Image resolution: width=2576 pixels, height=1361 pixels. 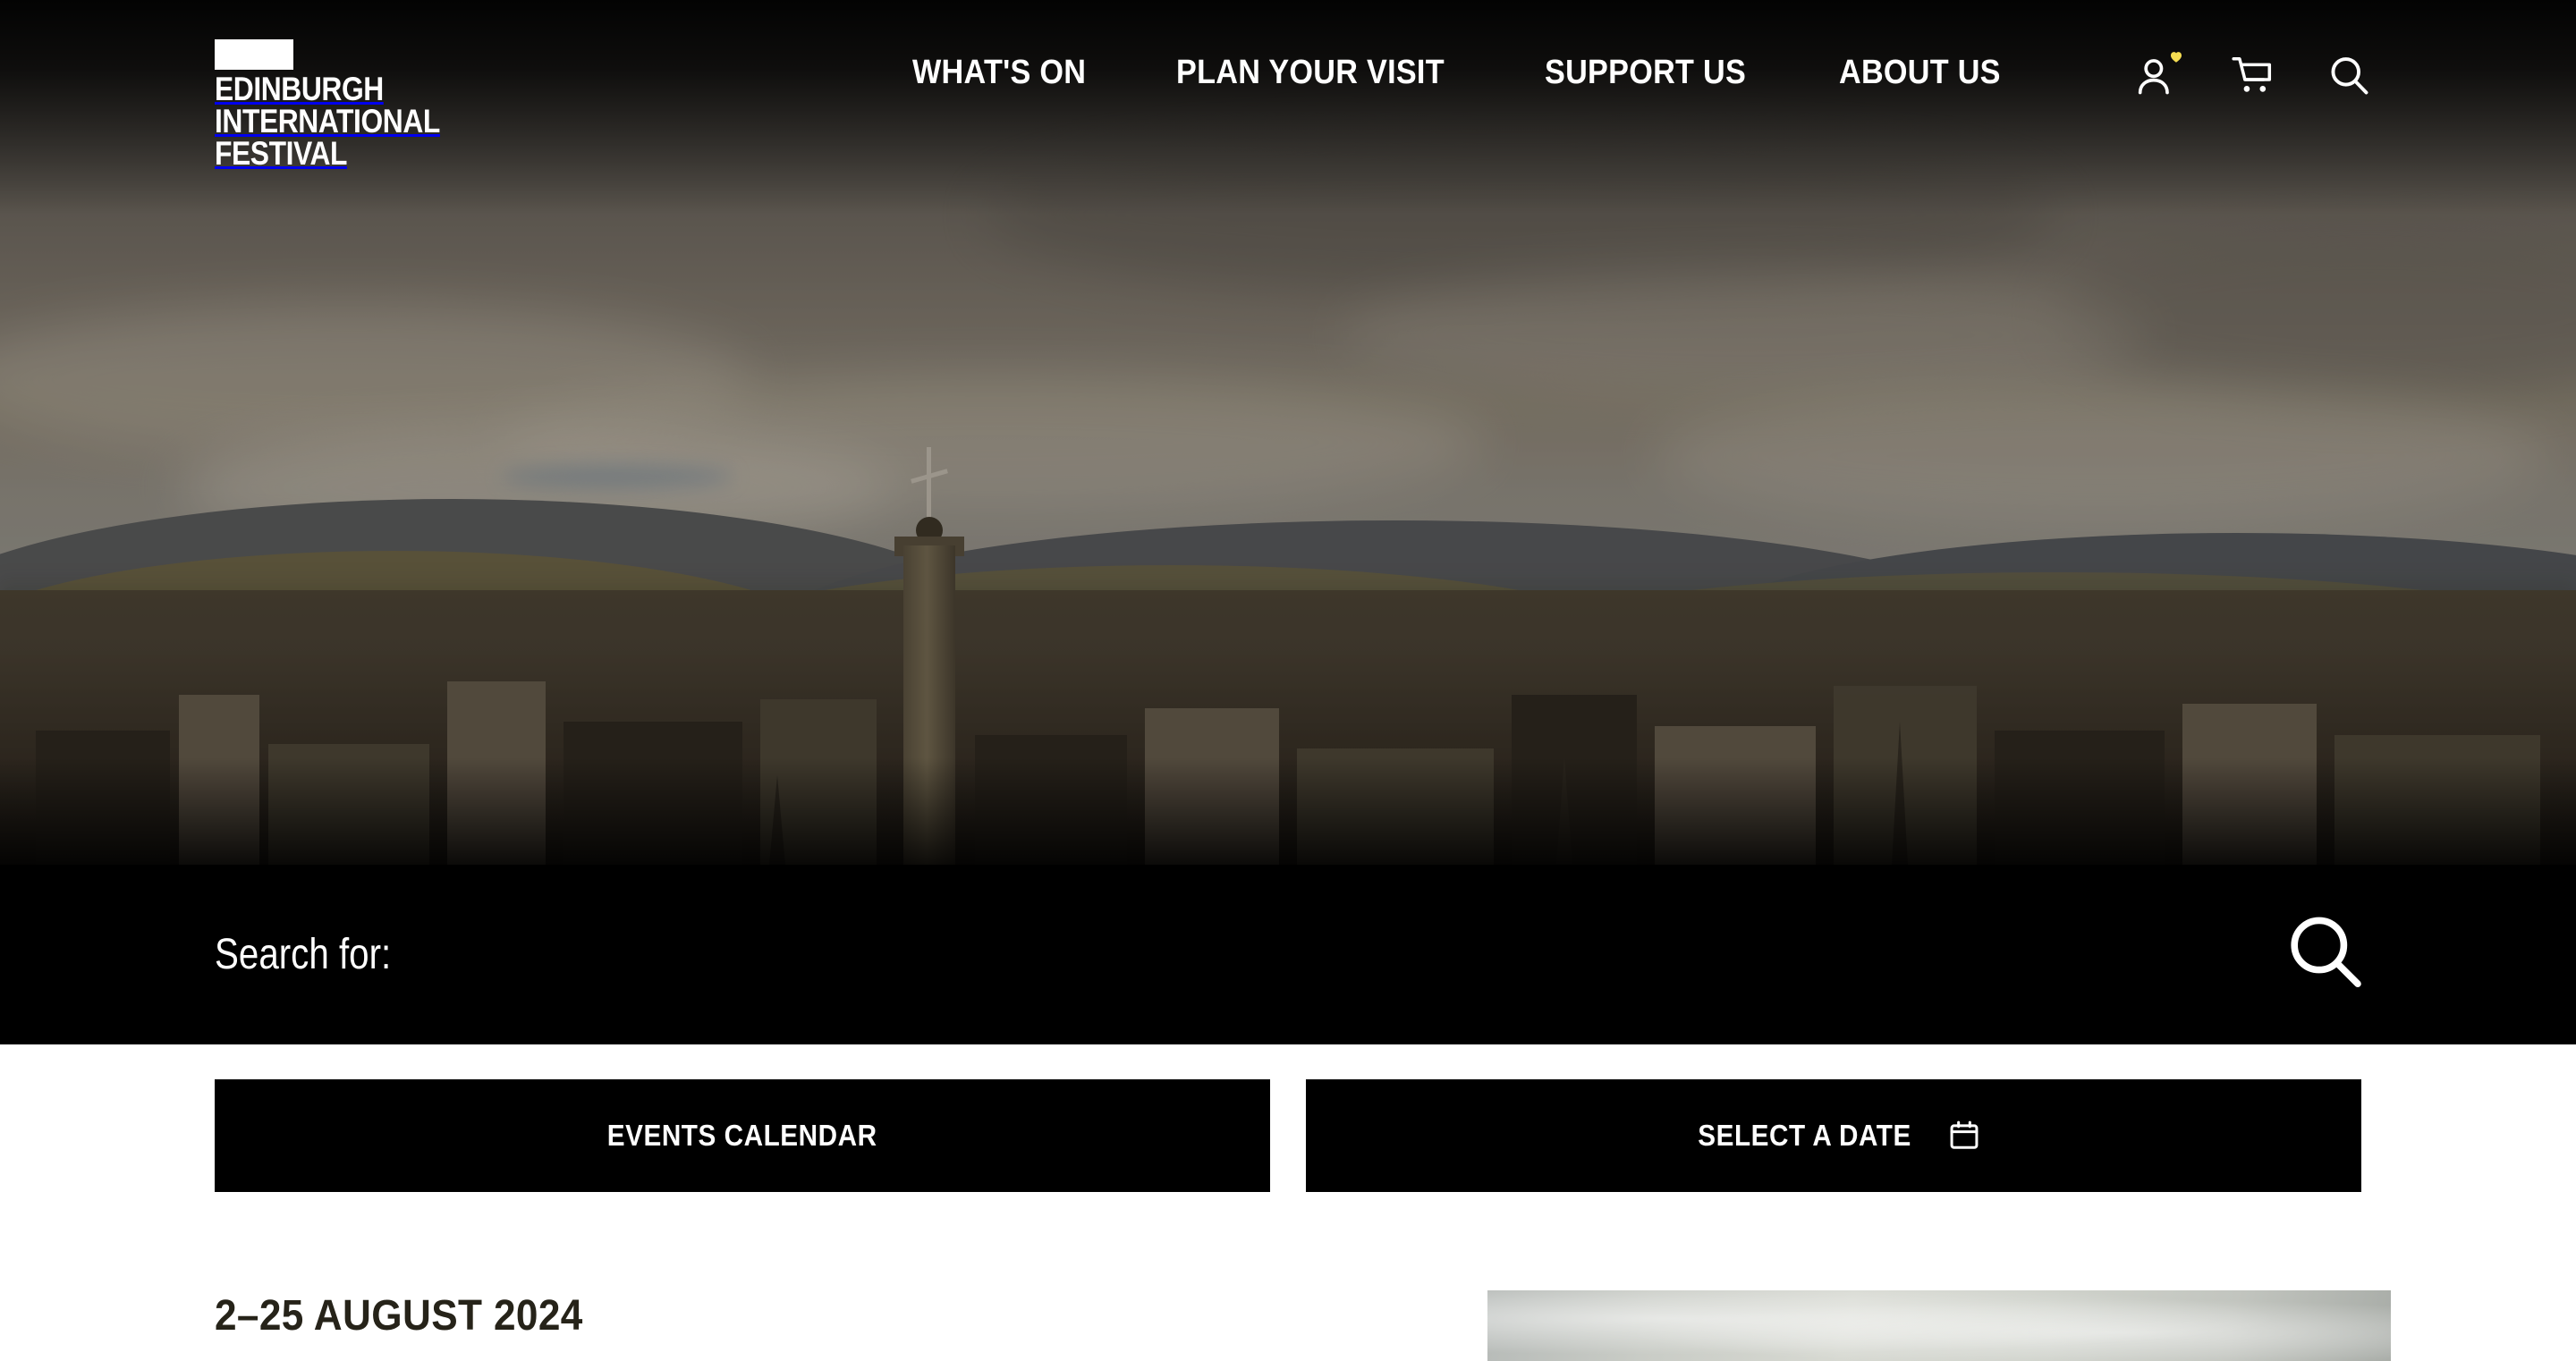 I want to click on events-calendar-label: EVENTS CALENDAR, so click(x=742, y=1135).